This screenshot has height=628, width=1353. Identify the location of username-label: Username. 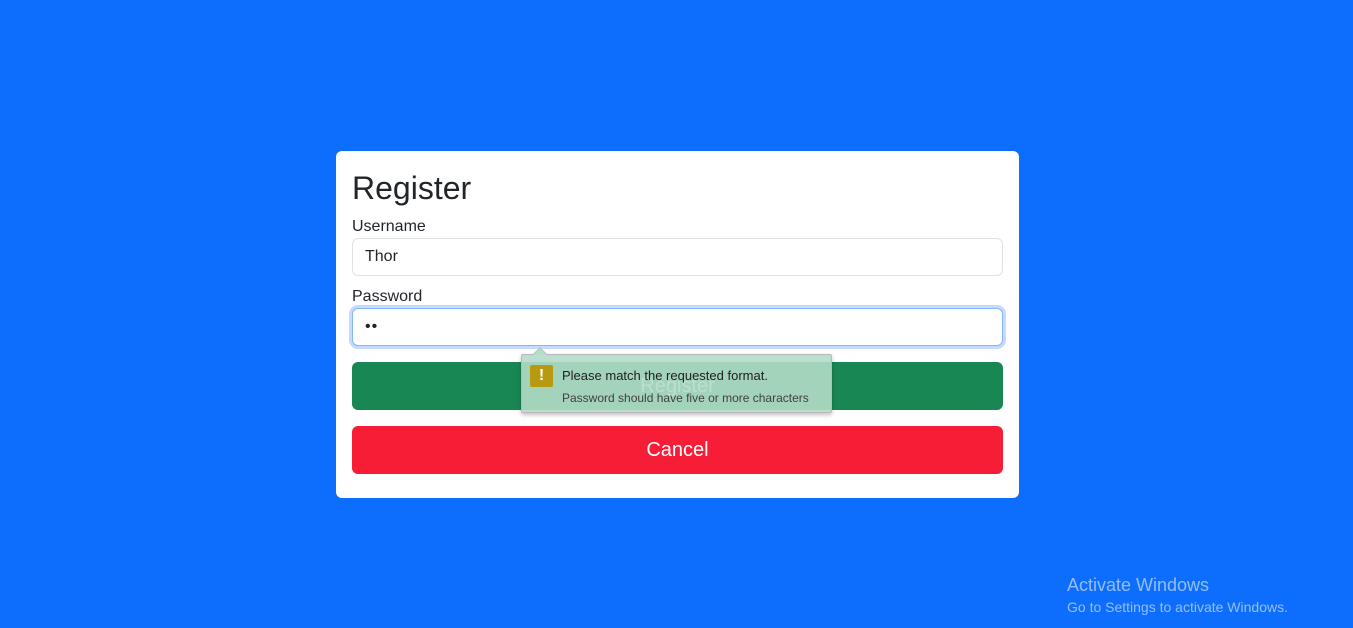
(389, 226).